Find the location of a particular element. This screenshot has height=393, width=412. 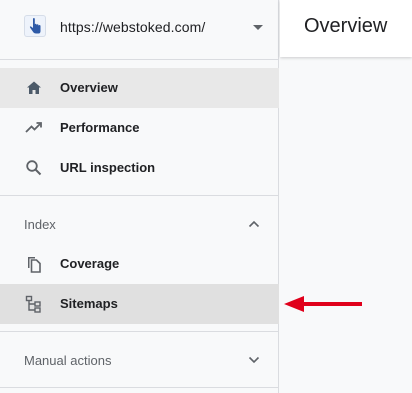

property-selector: https://webstoked.com/ is located at coordinates (139, 28).